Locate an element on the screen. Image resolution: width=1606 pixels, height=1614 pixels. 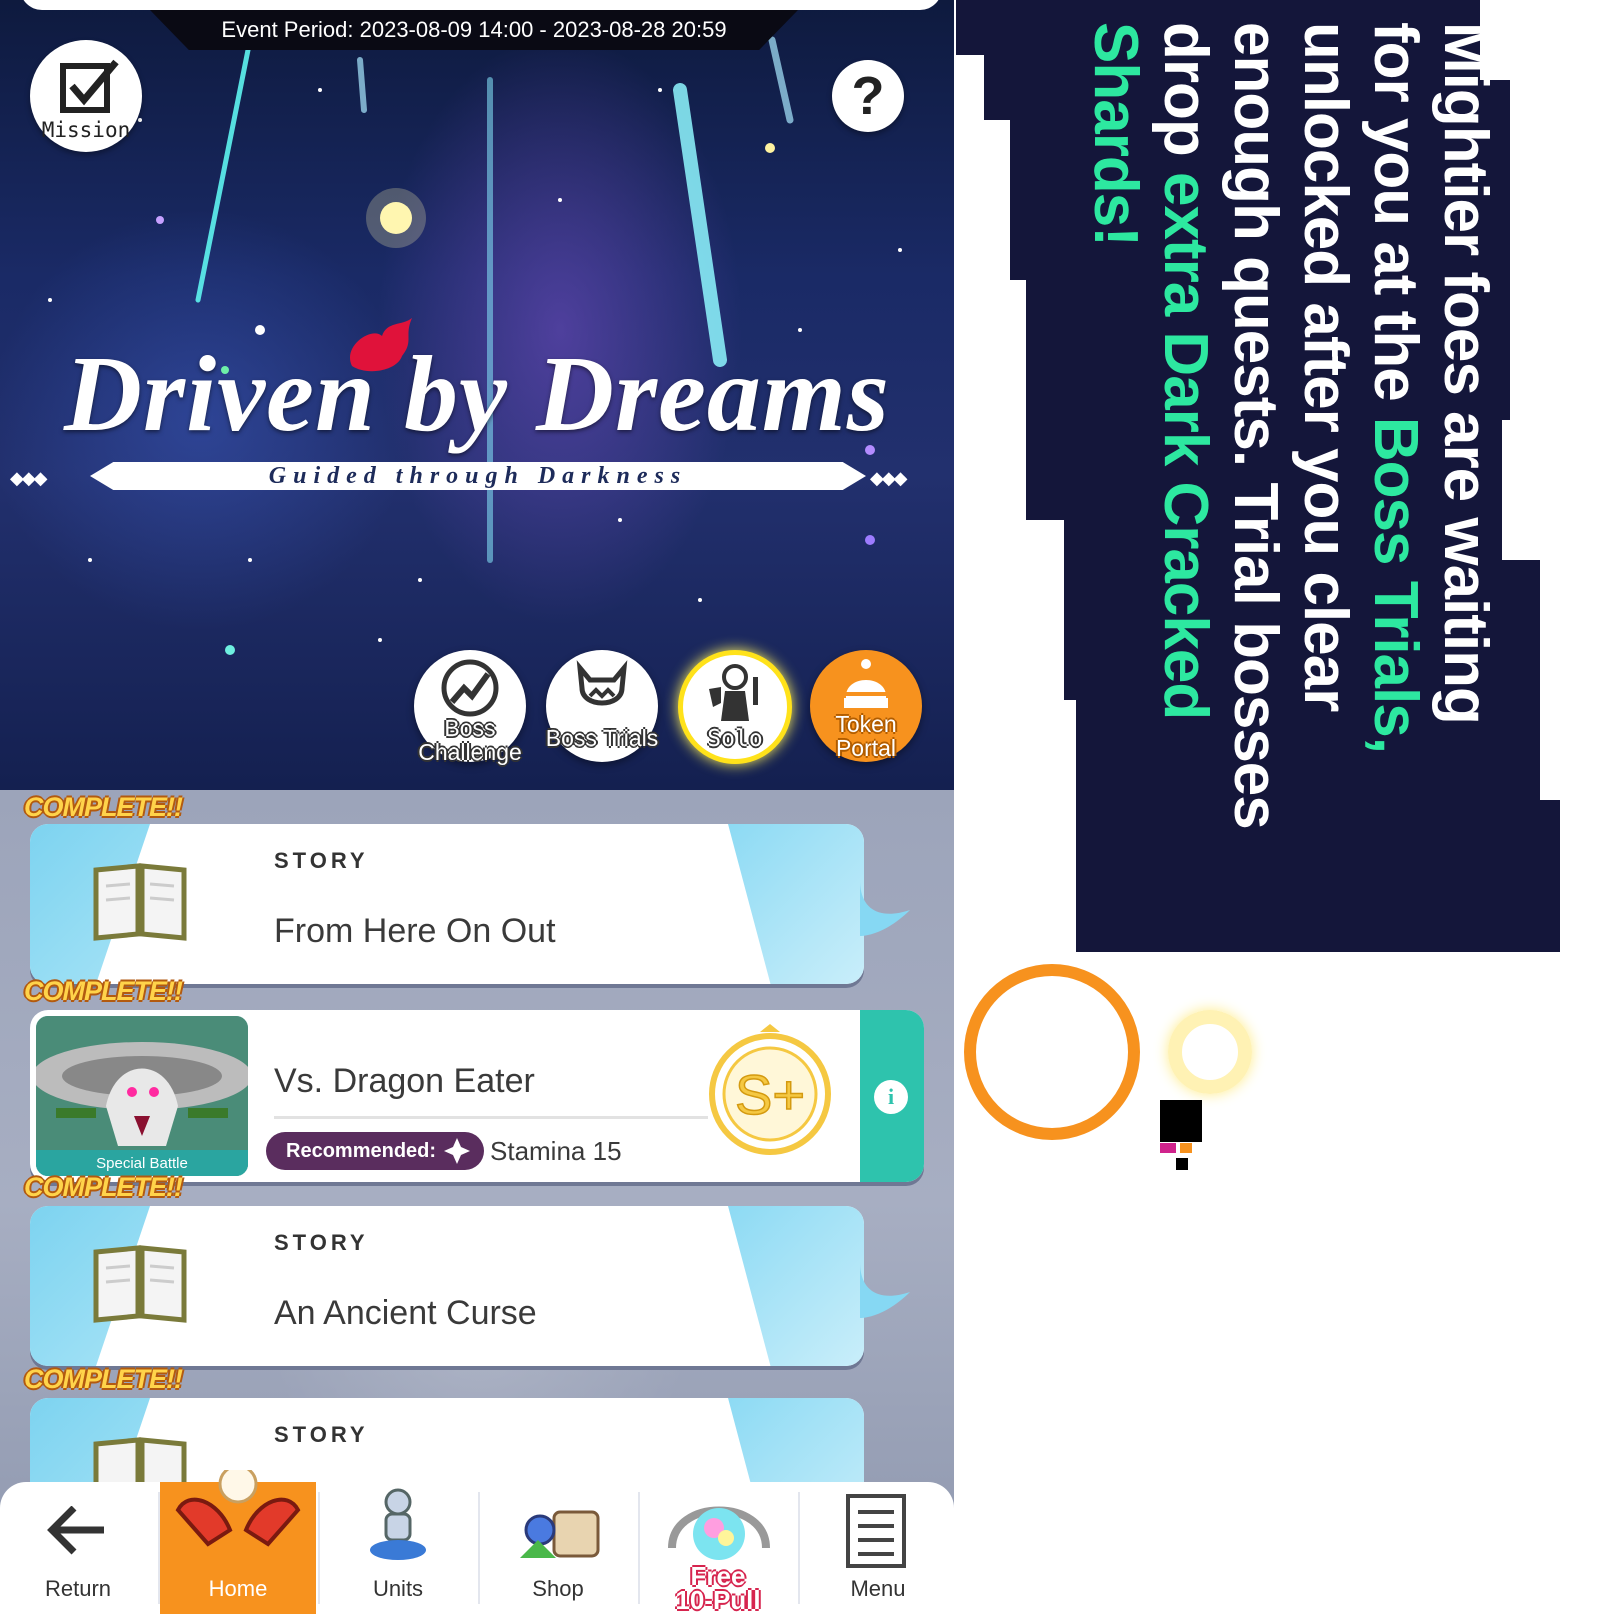
promo-line-4: enough quests. Trial bosses is located at coordinates (1255, 425).